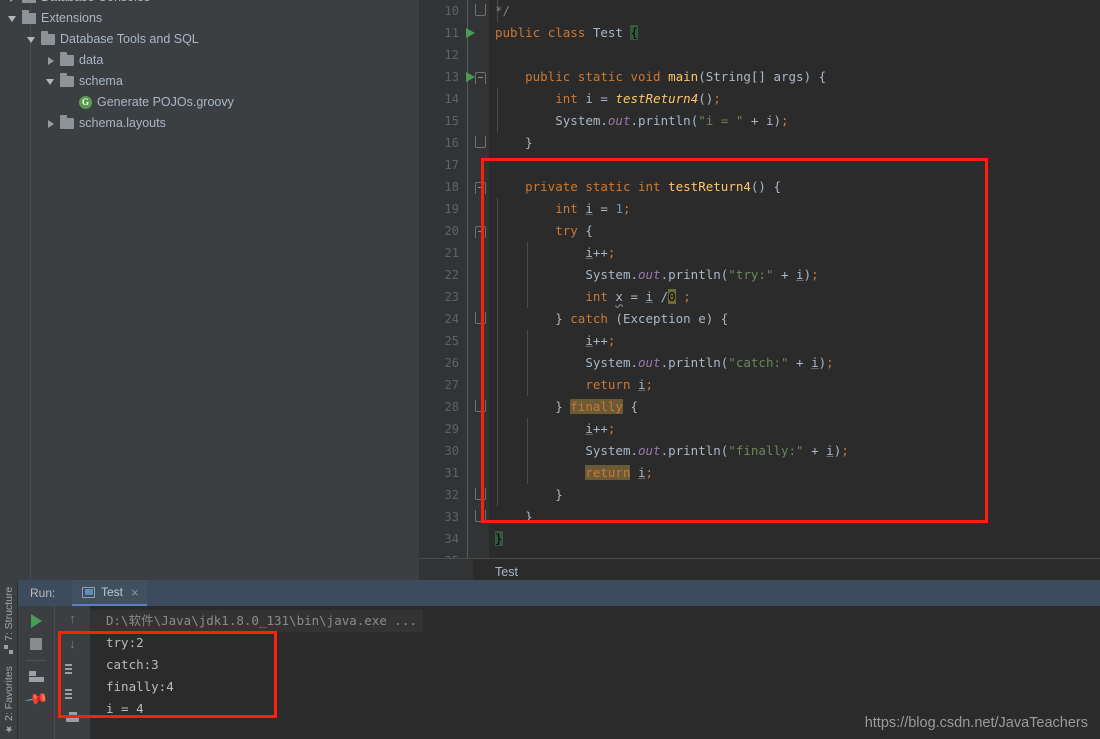 This screenshot has width=1100, height=739. Describe the element at coordinates (451, 11) in the screenshot. I see `line-number: 10` at that location.